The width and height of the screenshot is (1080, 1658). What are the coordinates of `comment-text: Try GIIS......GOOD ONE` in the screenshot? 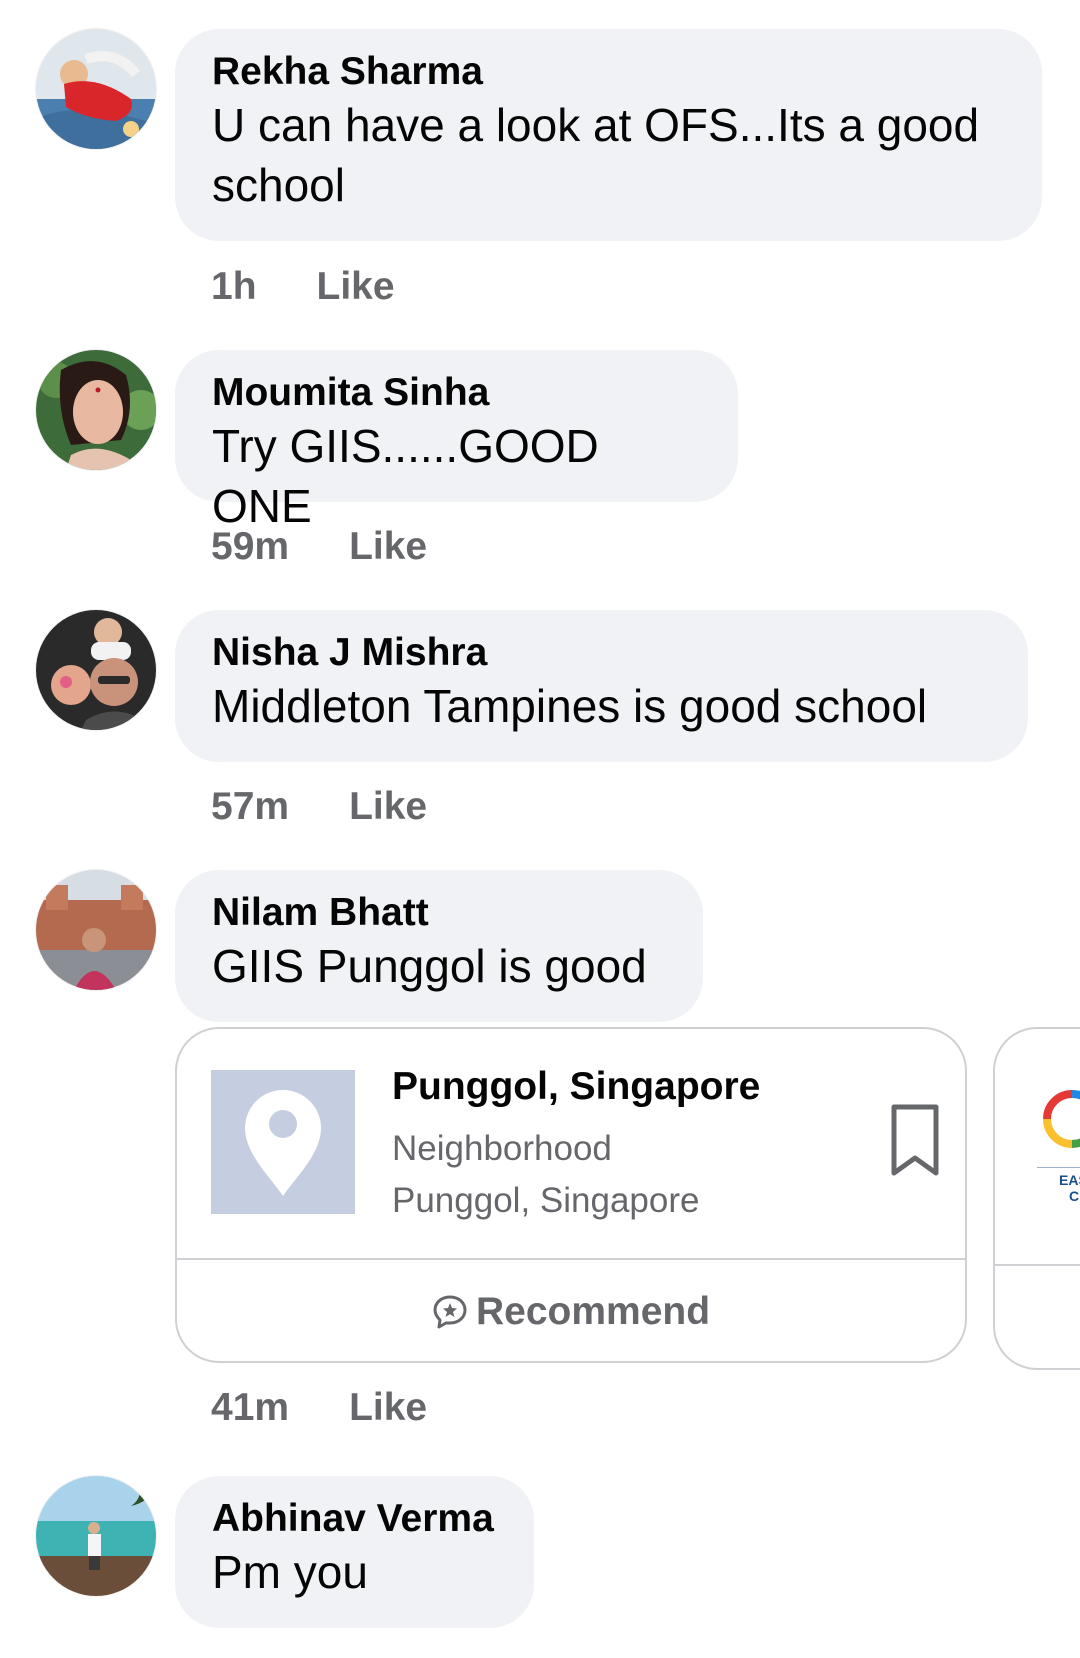 It's located at (405, 476).